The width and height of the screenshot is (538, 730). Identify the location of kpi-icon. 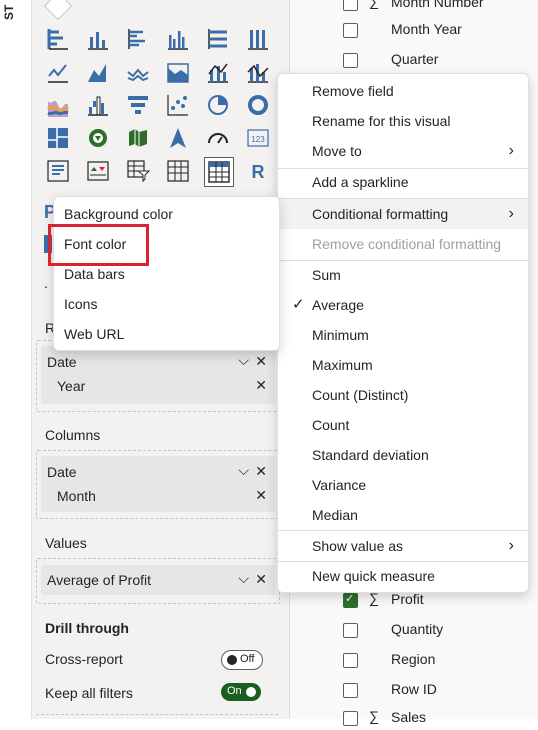
(58, 171).